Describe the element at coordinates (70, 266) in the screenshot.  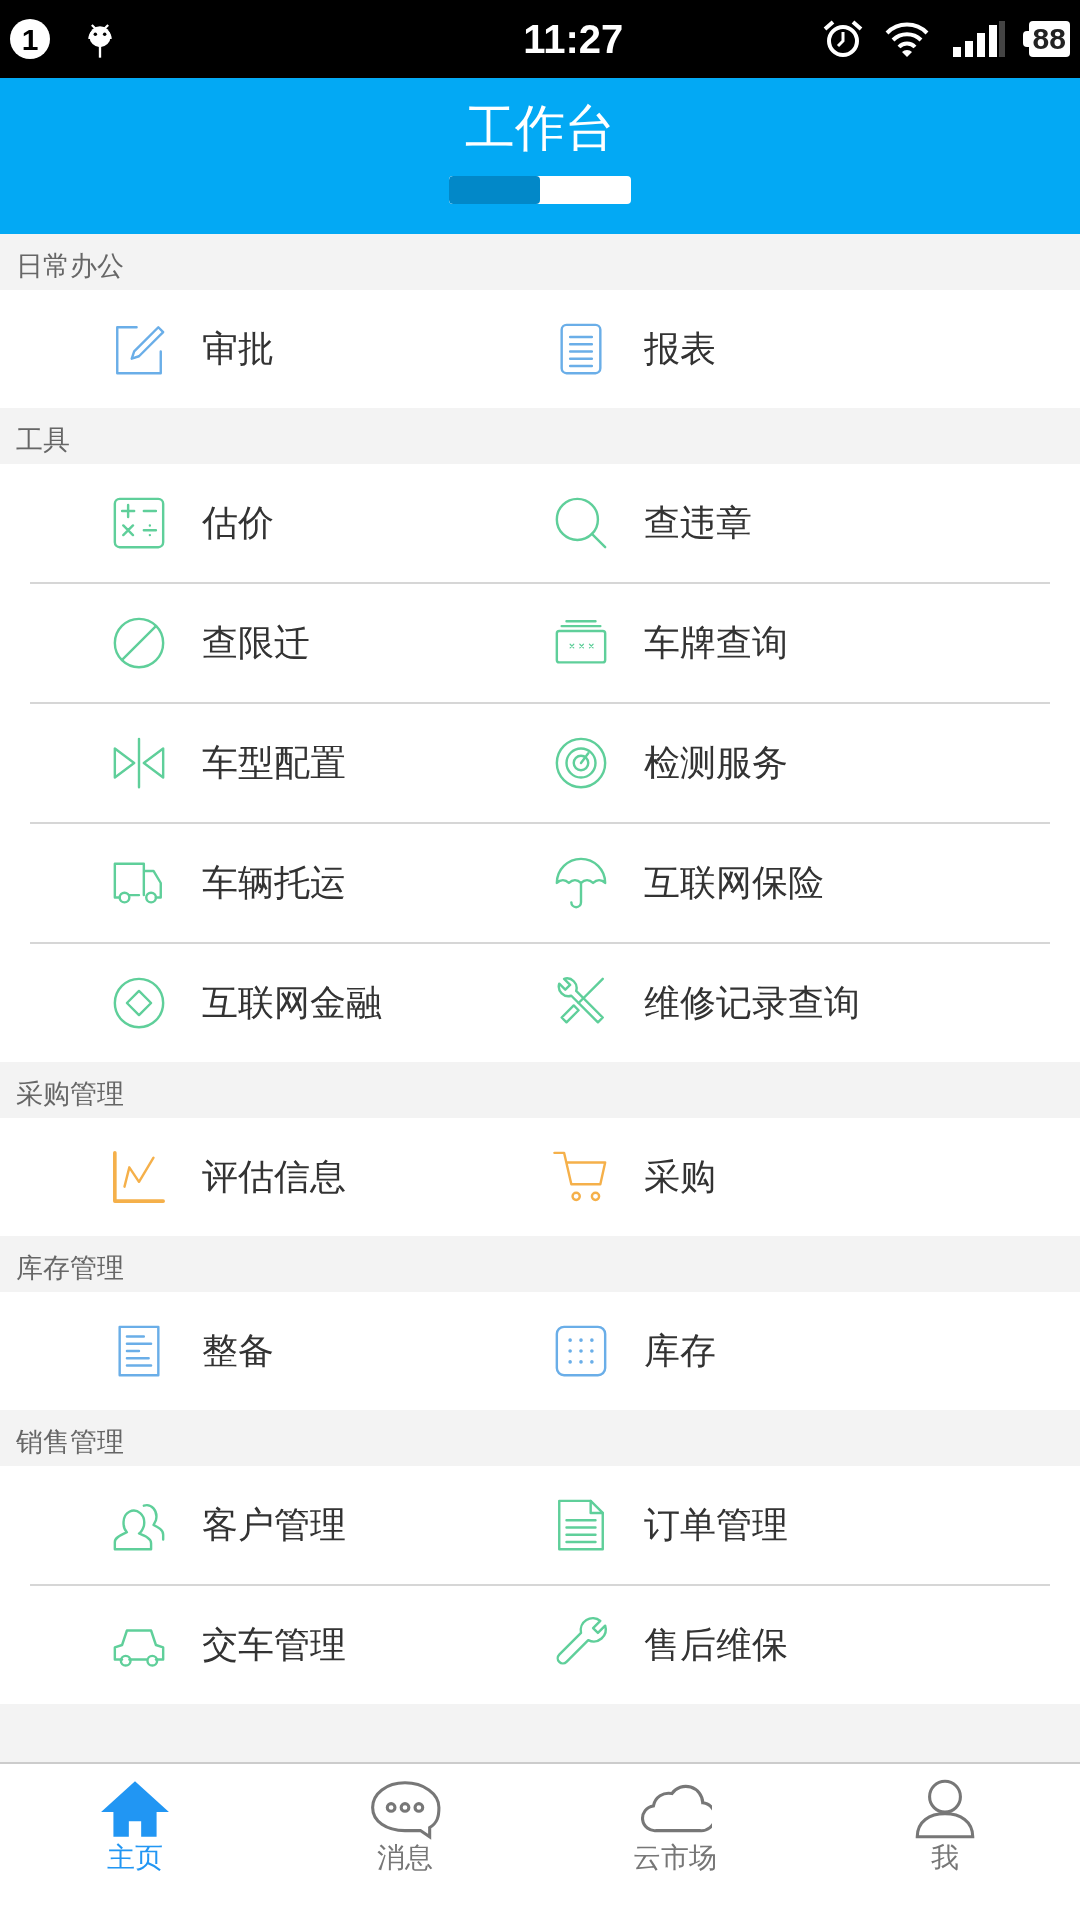
I see `section-heading: 日常办公` at that location.